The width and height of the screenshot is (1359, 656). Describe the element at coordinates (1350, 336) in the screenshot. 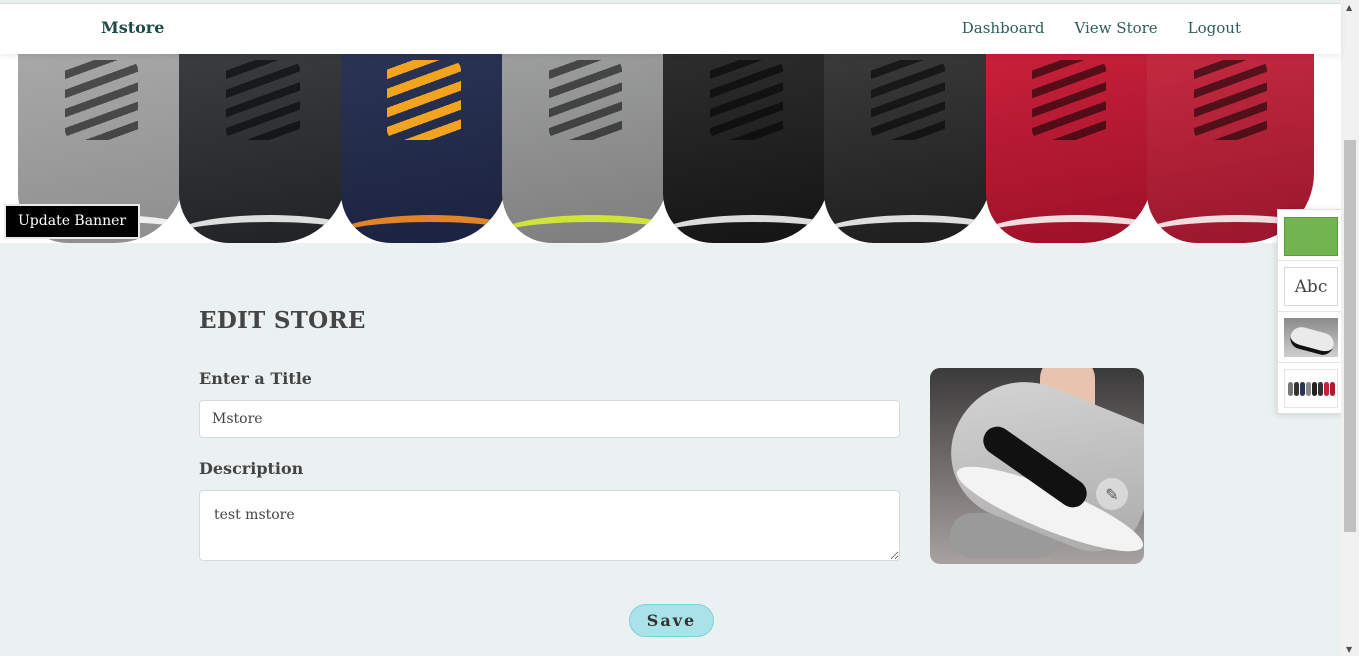

I see `scroll-thumb` at that location.